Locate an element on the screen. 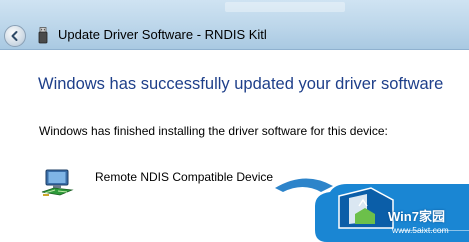  back-arrow-icon is located at coordinates (14, 36).